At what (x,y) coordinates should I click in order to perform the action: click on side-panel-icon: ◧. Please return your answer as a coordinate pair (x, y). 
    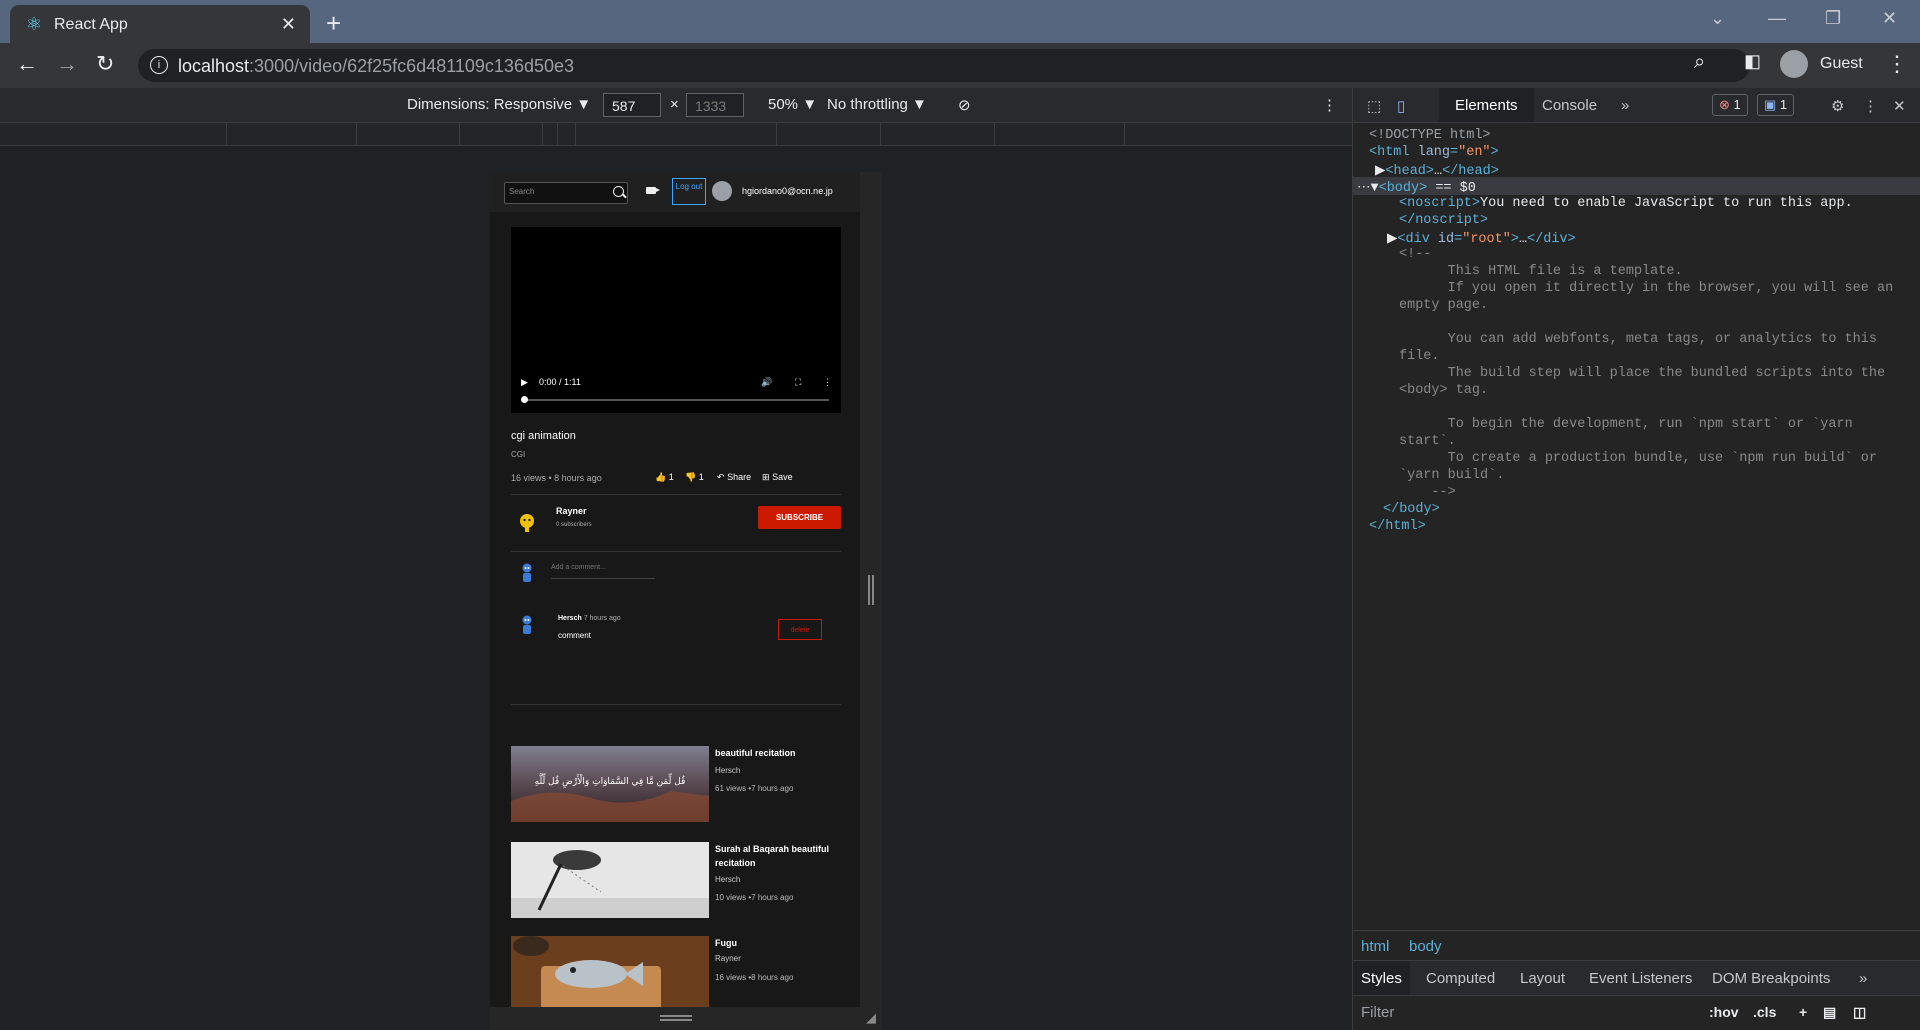
    Looking at the image, I should click on (1752, 61).